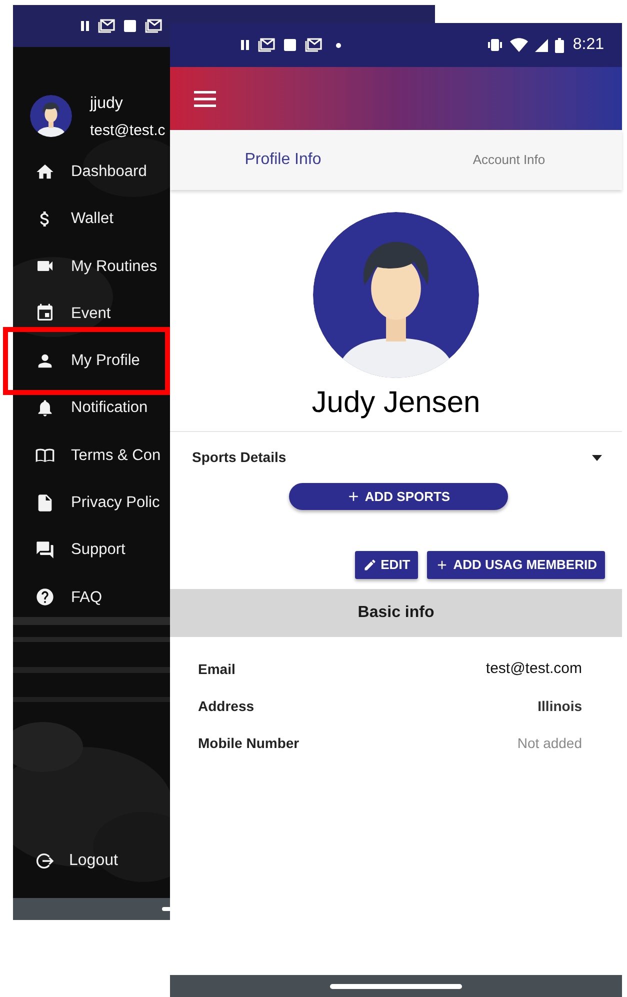 This screenshot has width=627, height=997. Describe the element at coordinates (519, 45) in the screenshot. I see `wifi-icon` at that location.